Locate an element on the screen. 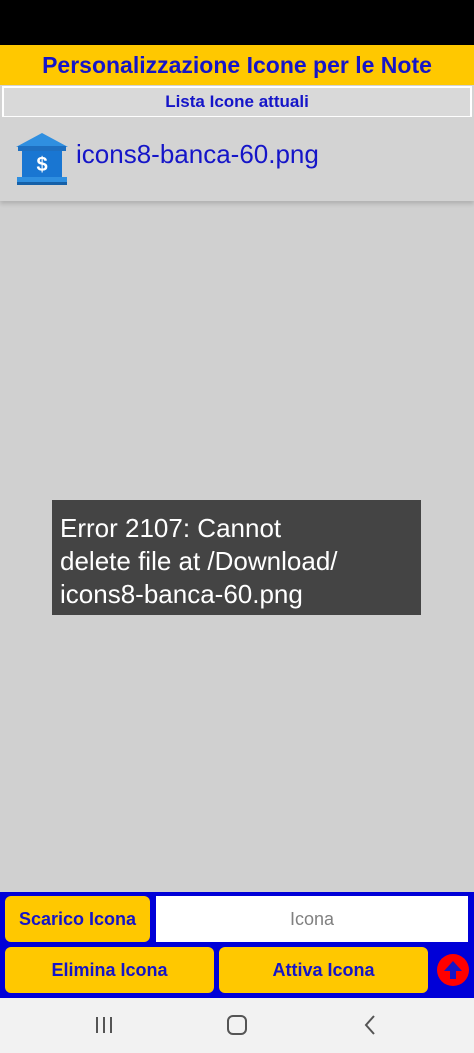 The width and height of the screenshot is (474, 1053). home-button is located at coordinates (237, 1025).